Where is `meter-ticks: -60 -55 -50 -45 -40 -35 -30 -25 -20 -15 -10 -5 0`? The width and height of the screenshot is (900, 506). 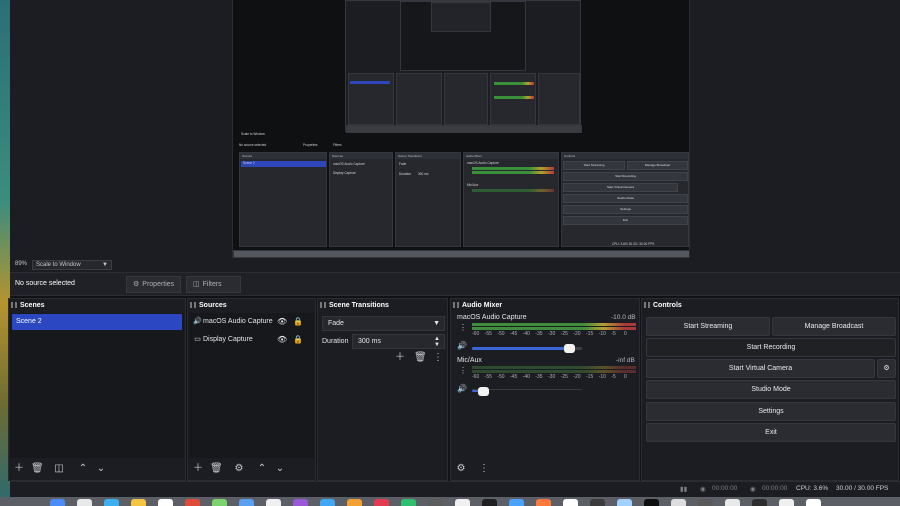 meter-ticks: -60 -55 -50 -45 -40 -35 -30 -25 -20 -15 -10 -5 0 is located at coordinates (554, 377).